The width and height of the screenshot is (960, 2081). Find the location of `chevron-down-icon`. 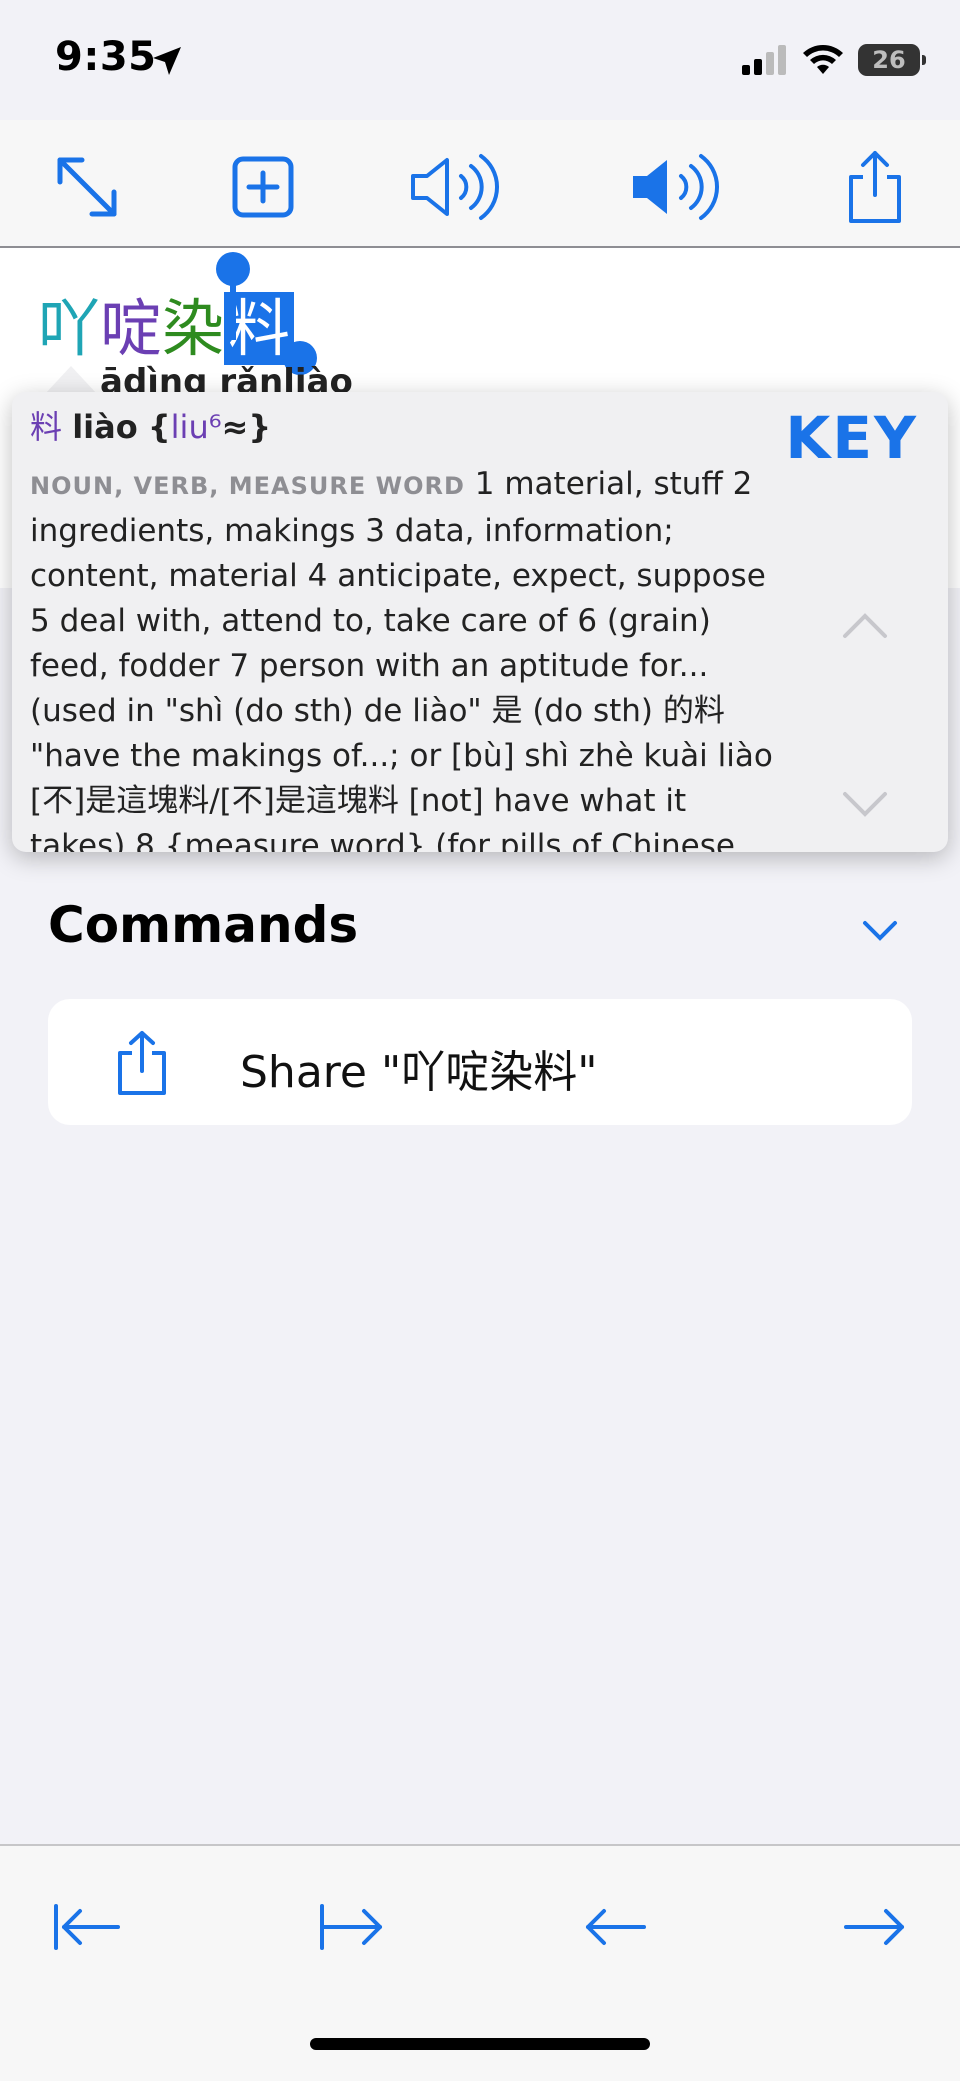

chevron-down-icon is located at coordinates (865, 805).